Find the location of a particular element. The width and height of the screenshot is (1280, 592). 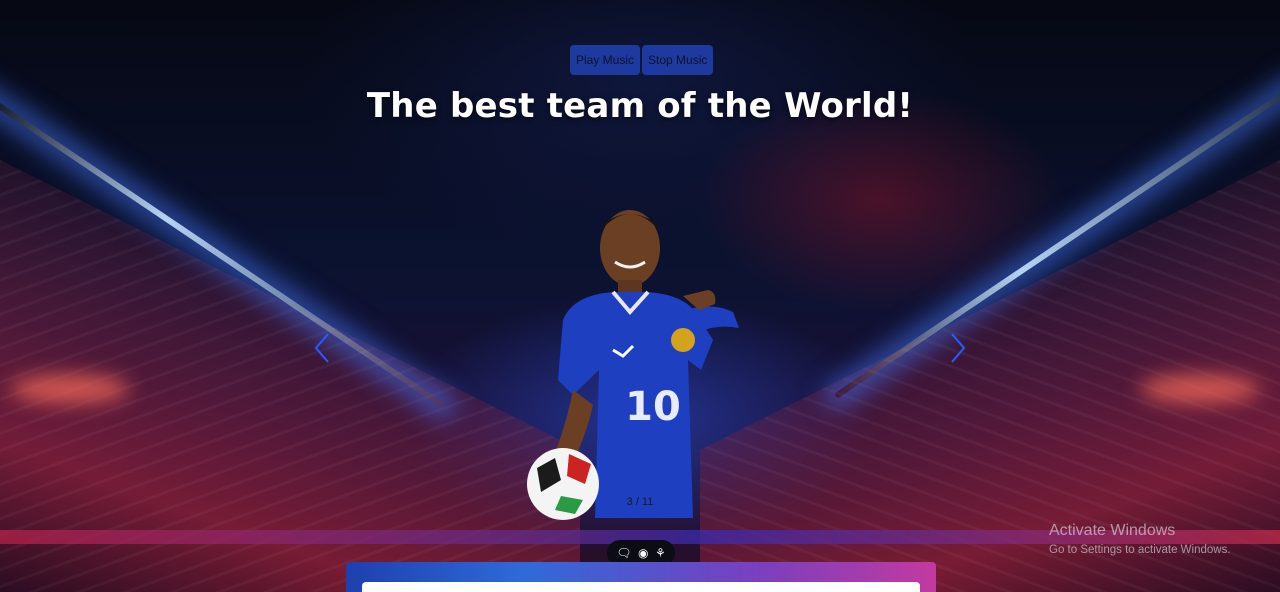

play-music-button: Play Music is located at coordinates (605, 60).